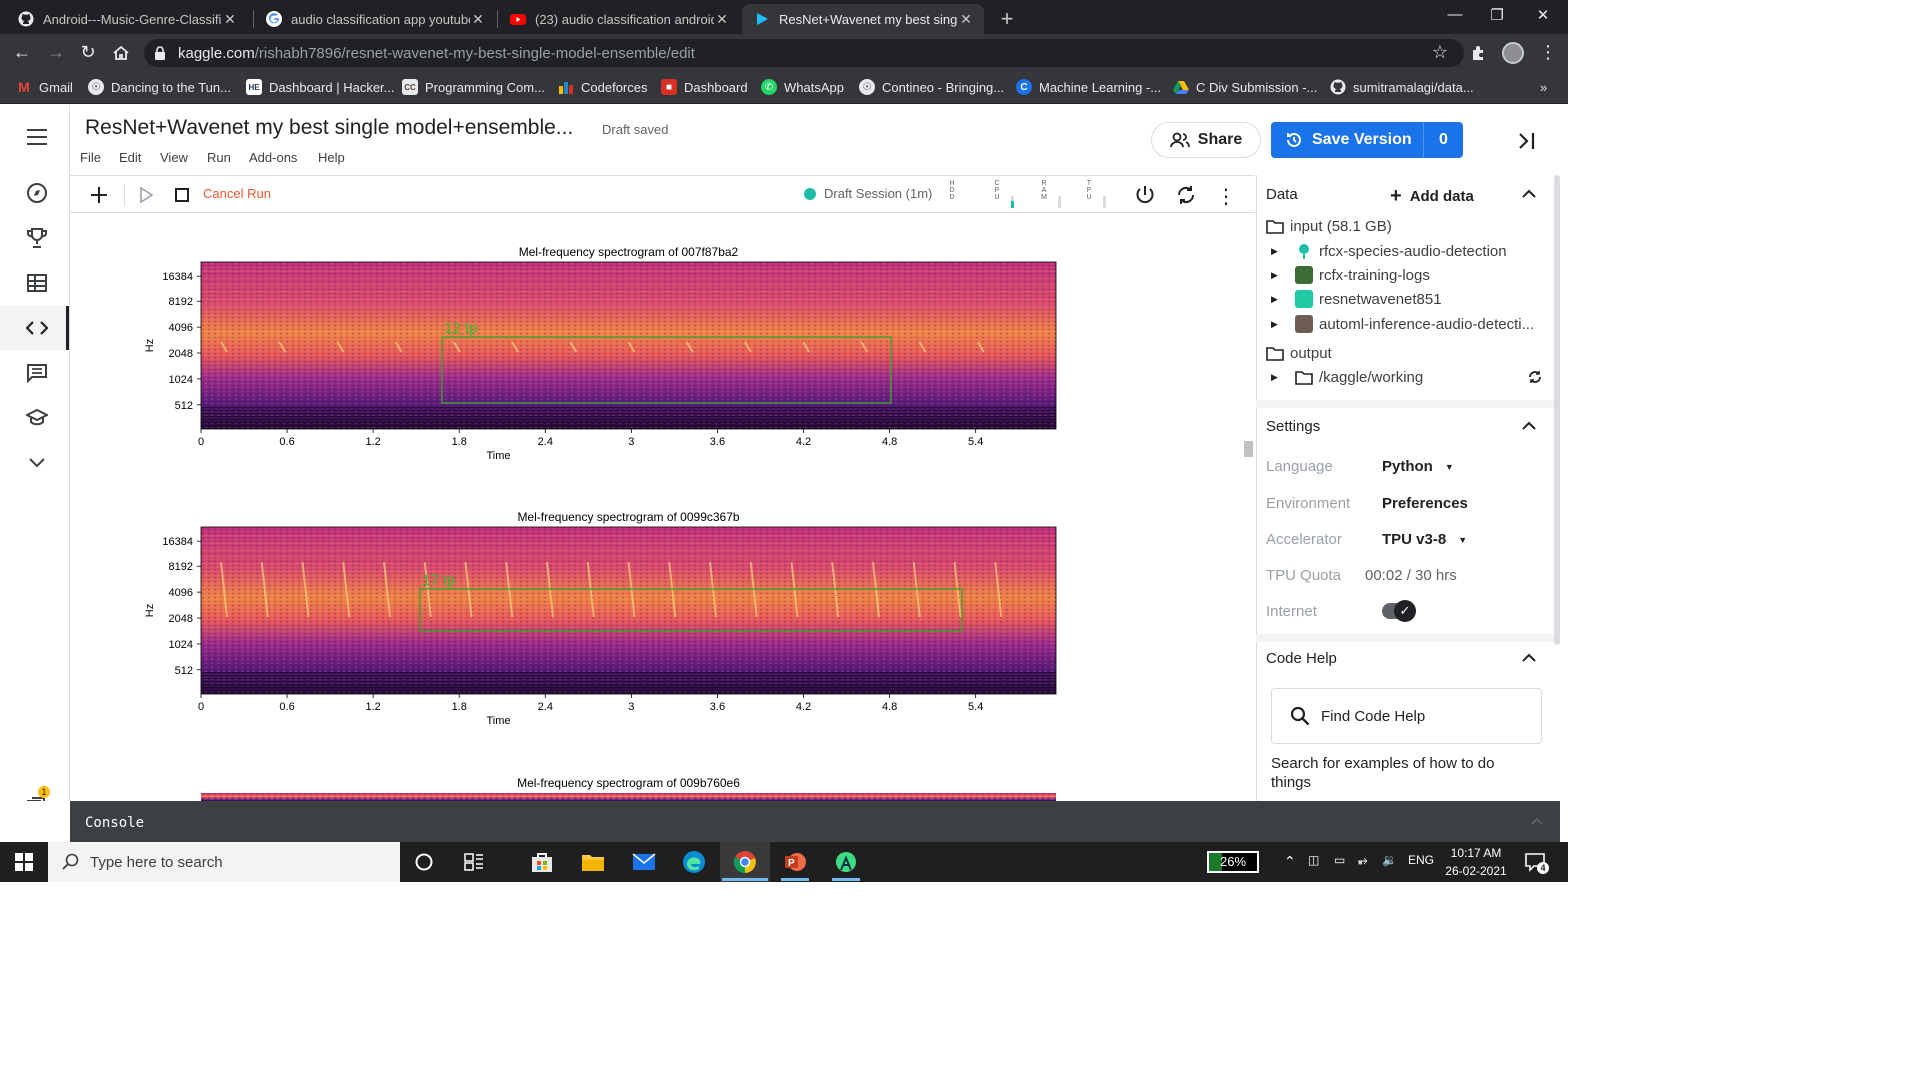 The width and height of the screenshot is (1920, 1080). What do you see at coordinates (1455, 14) in the screenshot?
I see `minimize-button: —` at bounding box center [1455, 14].